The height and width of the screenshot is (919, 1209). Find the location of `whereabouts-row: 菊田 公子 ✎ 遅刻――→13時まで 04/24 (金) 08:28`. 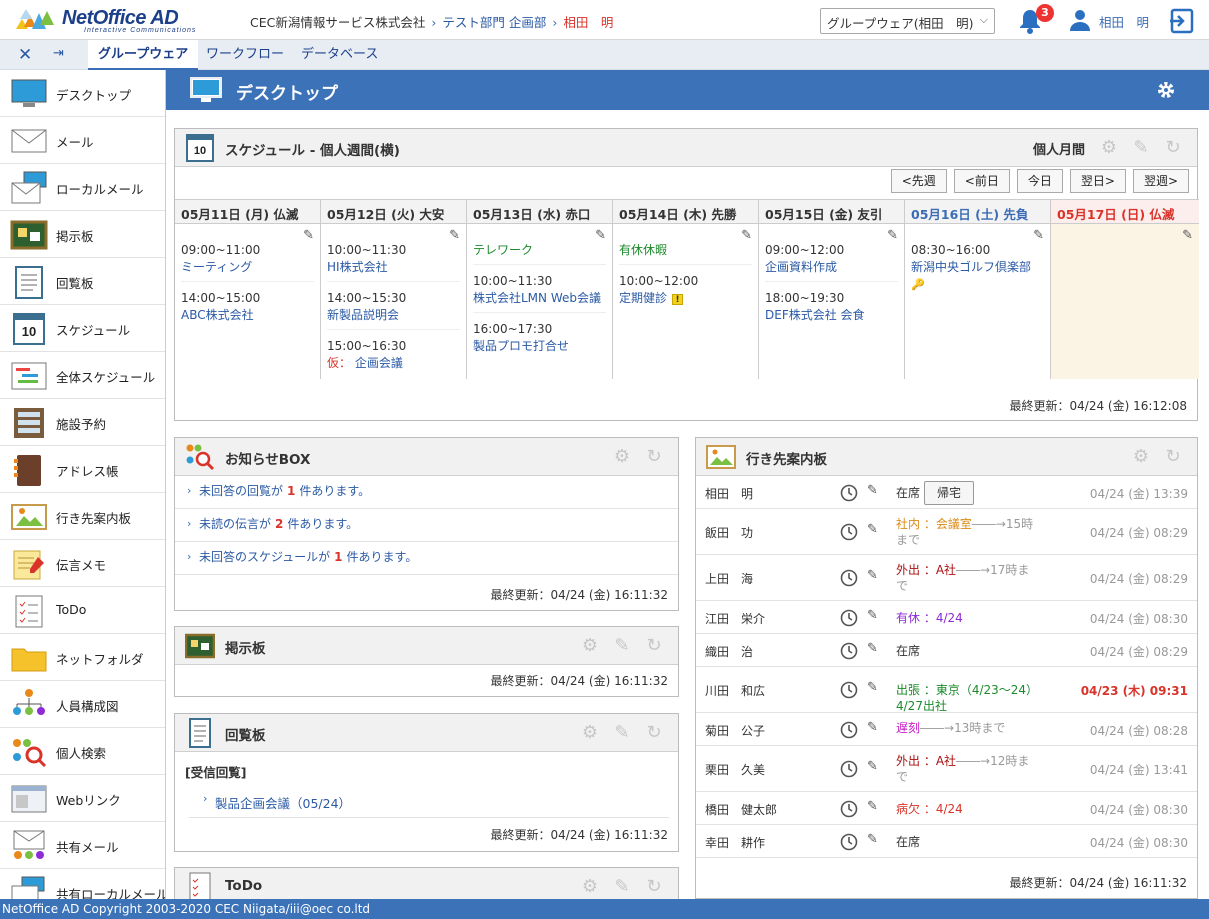

whereabouts-row: 菊田 公子 ✎ 遅刻――→13時まで 04/24 (金) 08:28 is located at coordinates (946, 729).